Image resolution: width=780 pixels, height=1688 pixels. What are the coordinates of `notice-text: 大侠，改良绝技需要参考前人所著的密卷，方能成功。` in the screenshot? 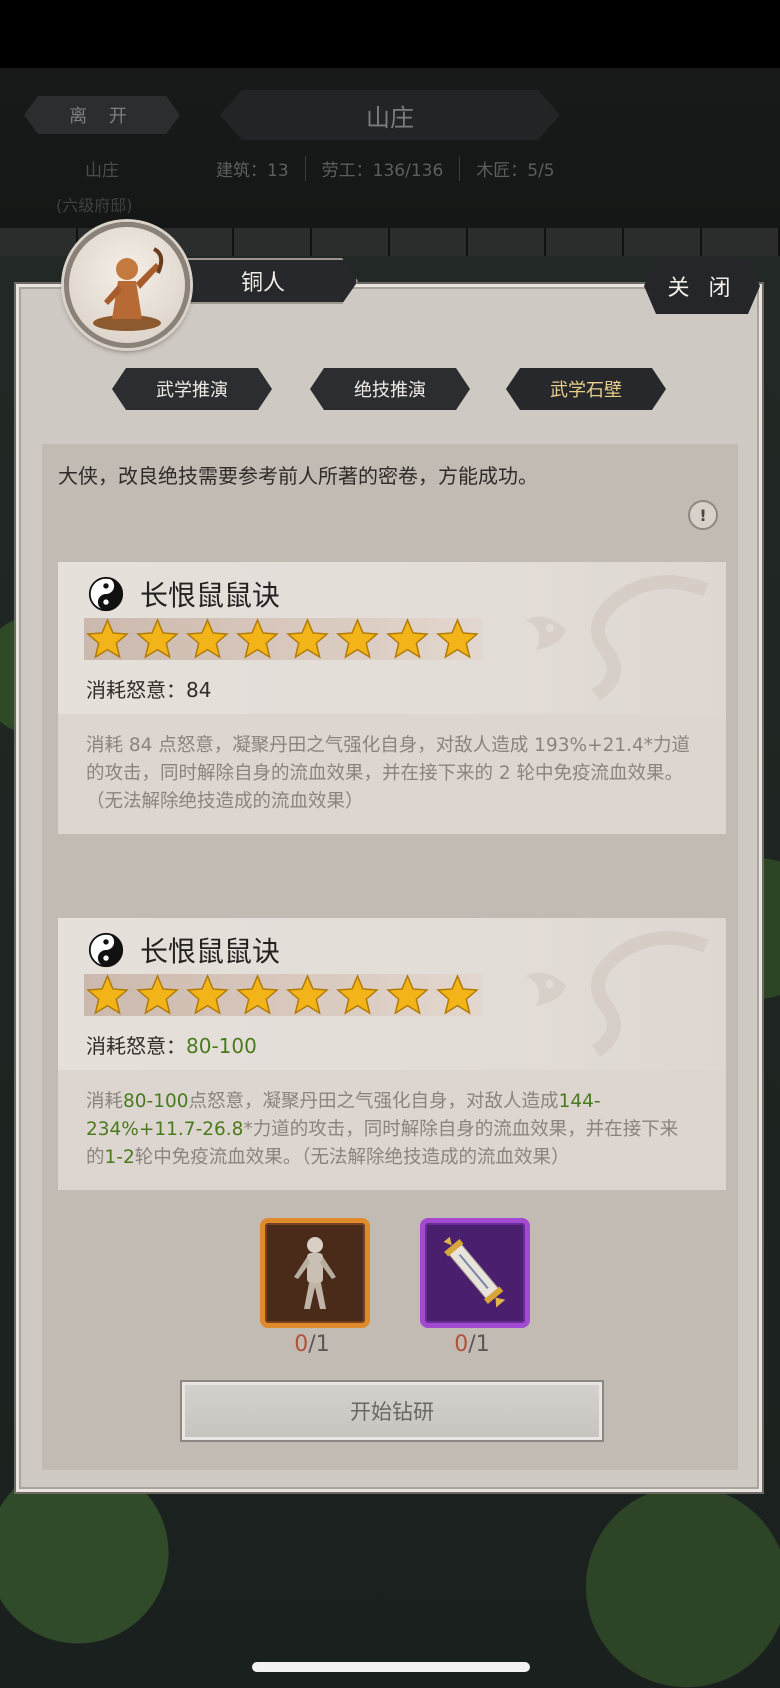 It's located at (298, 476).